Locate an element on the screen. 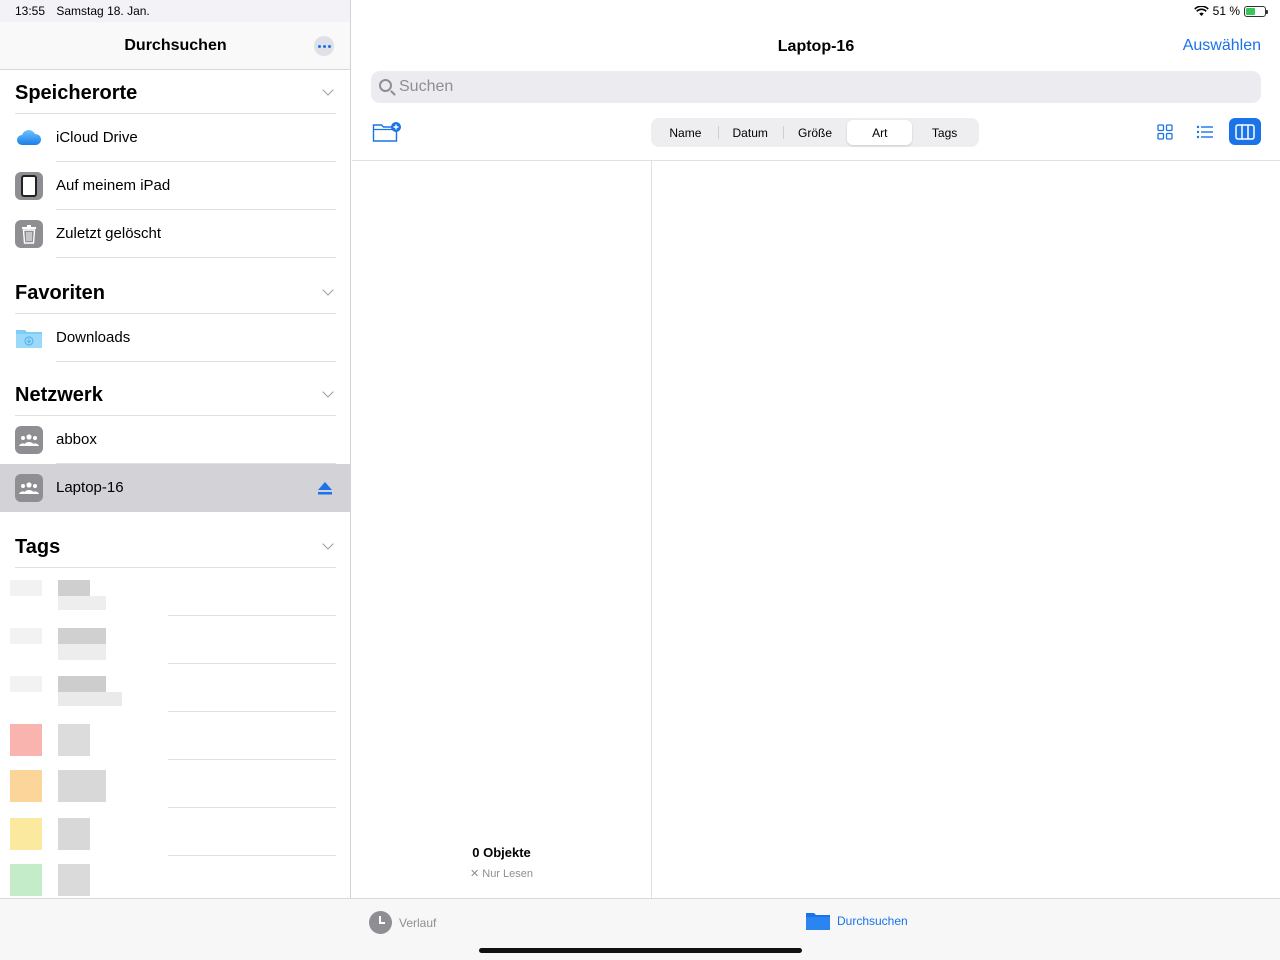  search-bar is located at coordinates (816, 87).